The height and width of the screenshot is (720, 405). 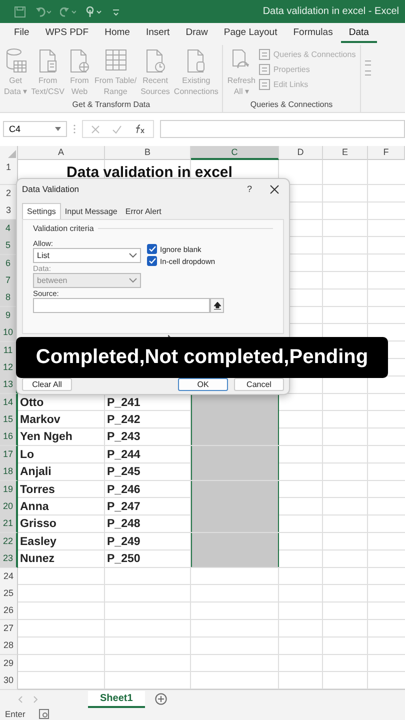 What do you see at coordinates (94, 12) in the screenshot?
I see `touch-mode-icon` at bounding box center [94, 12].